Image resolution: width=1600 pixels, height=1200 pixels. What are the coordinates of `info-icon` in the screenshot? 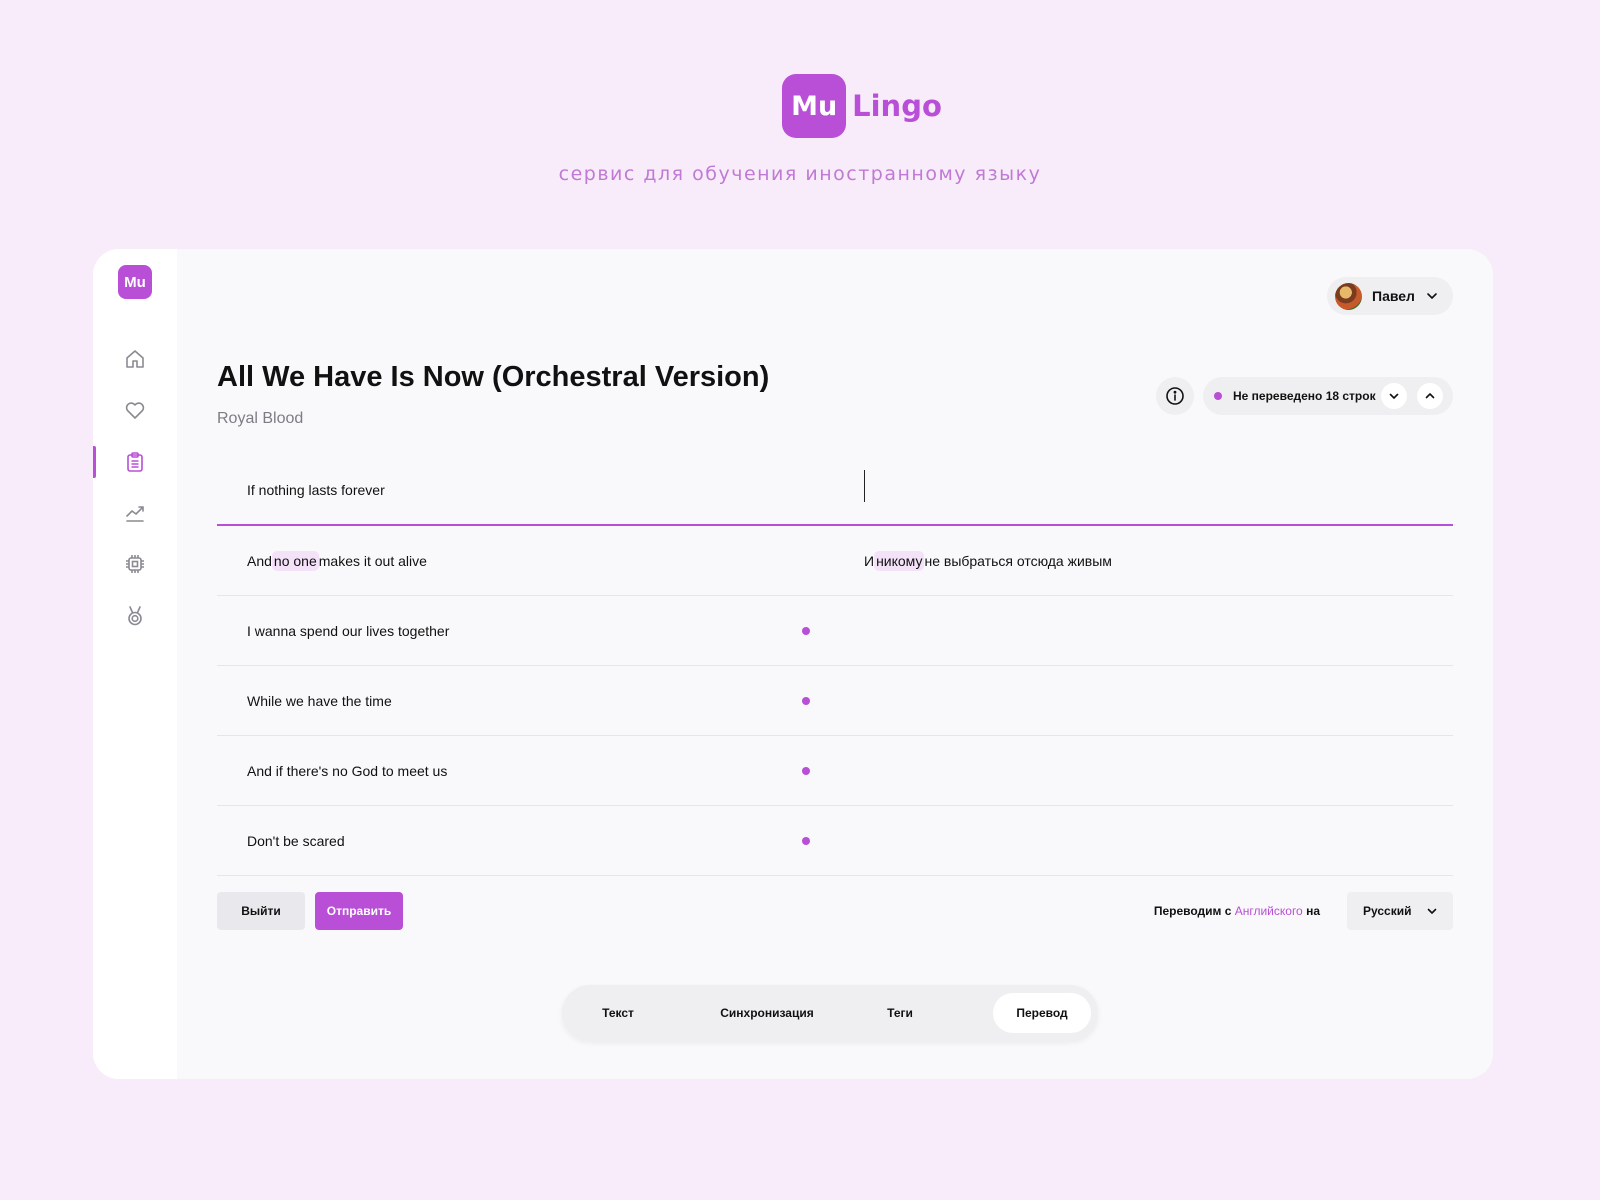 It's located at (1175, 396).